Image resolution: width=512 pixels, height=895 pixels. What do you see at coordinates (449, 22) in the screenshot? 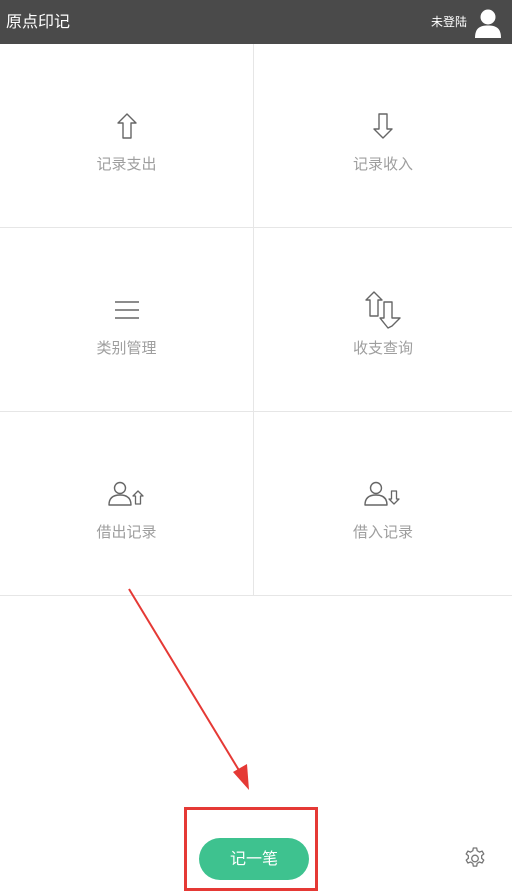
I see `login-status: 未登陆` at bounding box center [449, 22].